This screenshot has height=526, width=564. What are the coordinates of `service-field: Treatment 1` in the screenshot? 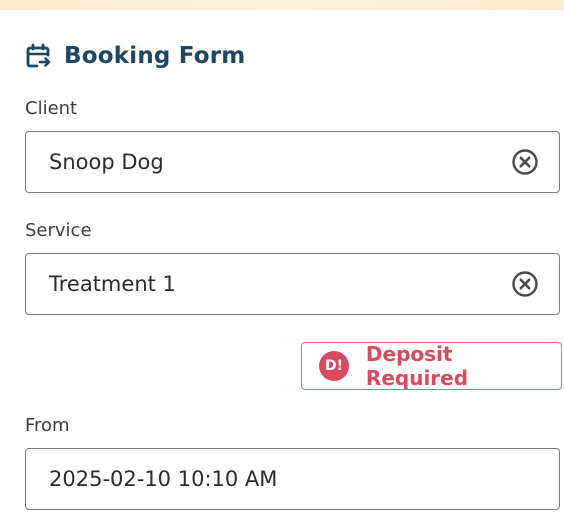 It's located at (292, 284).